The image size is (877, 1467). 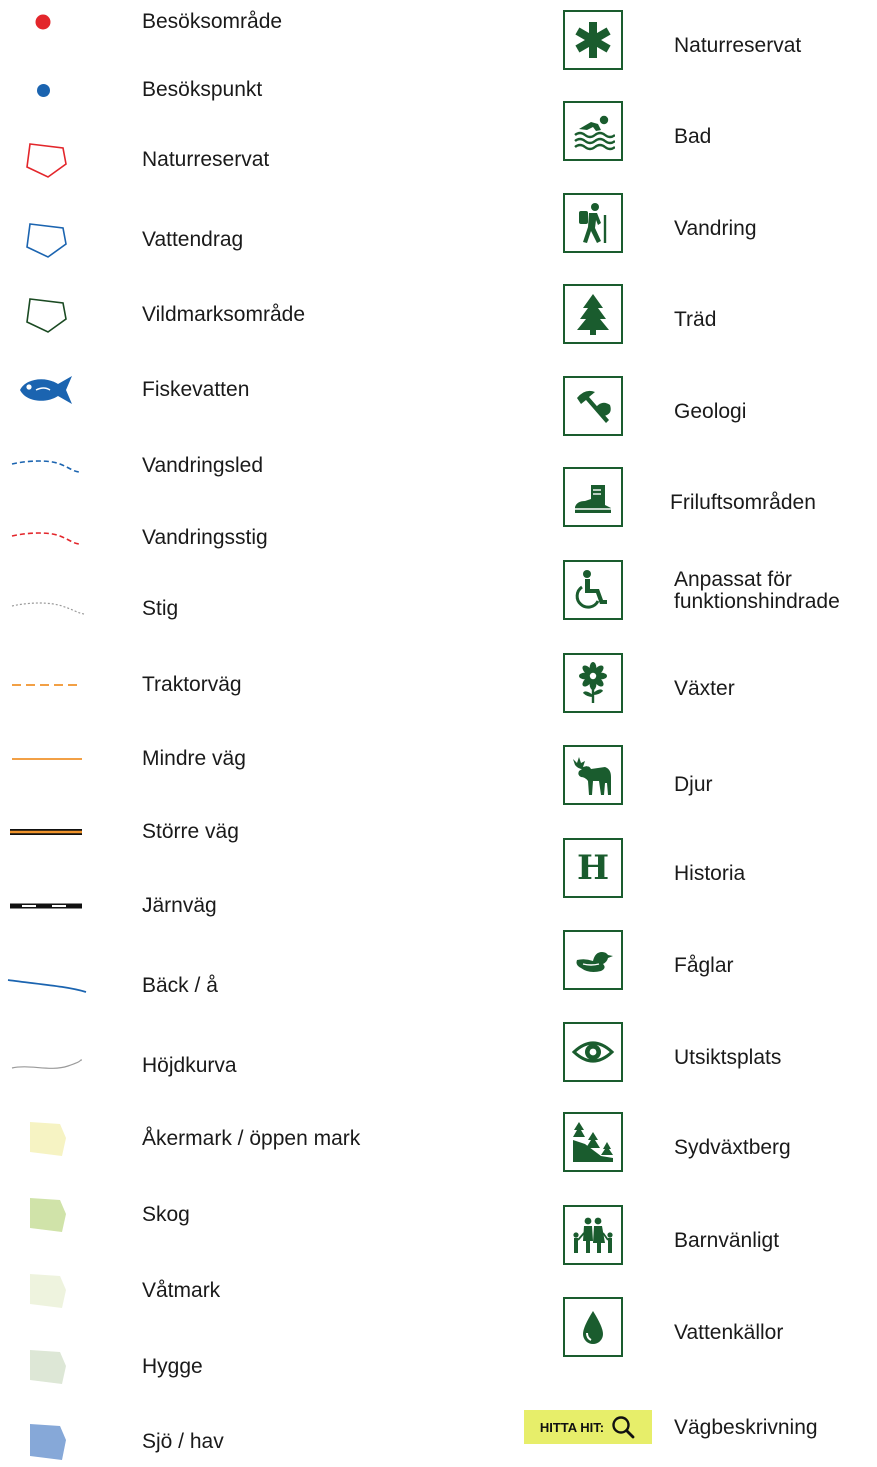 What do you see at coordinates (743, 502) in the screenshot?
I see `legend-label: Friluftsområden` at bounding box center [743, 502].